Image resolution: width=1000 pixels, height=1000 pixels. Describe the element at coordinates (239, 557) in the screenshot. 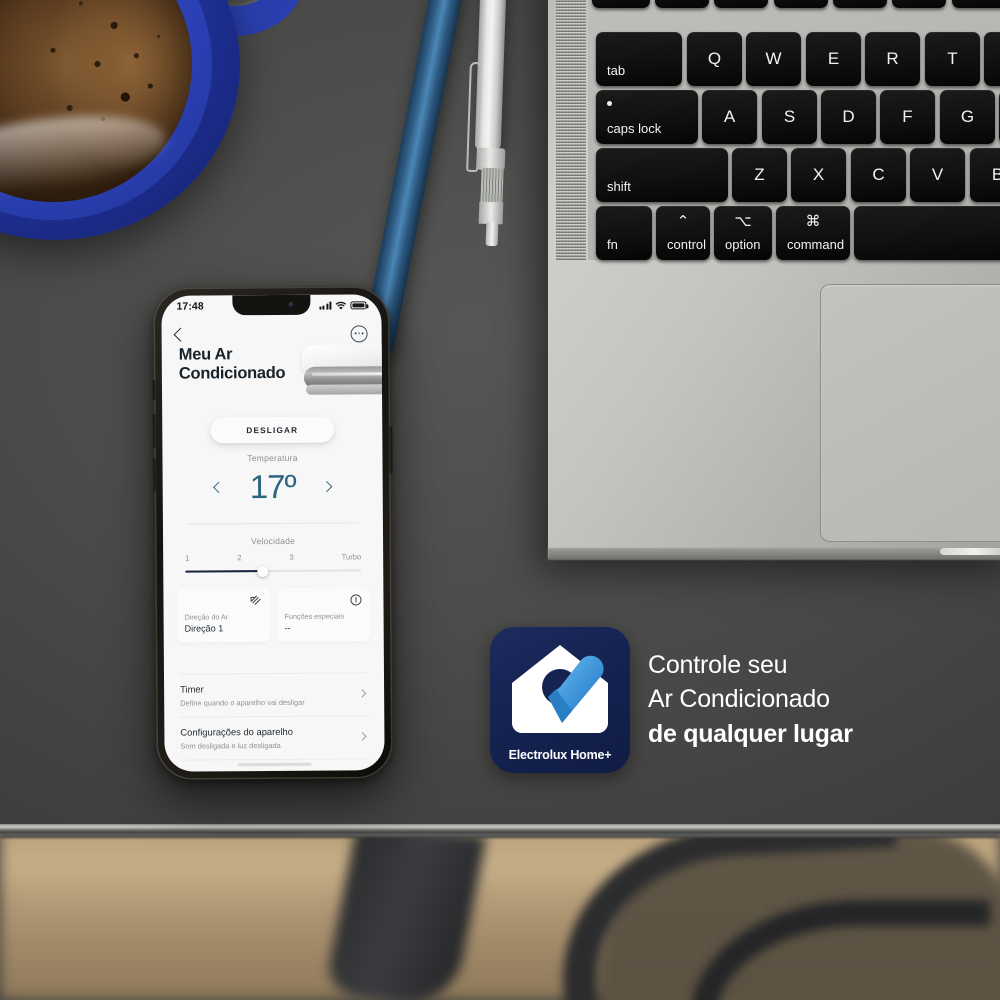

I see `fan-speed-tick-2: 2` at that location.